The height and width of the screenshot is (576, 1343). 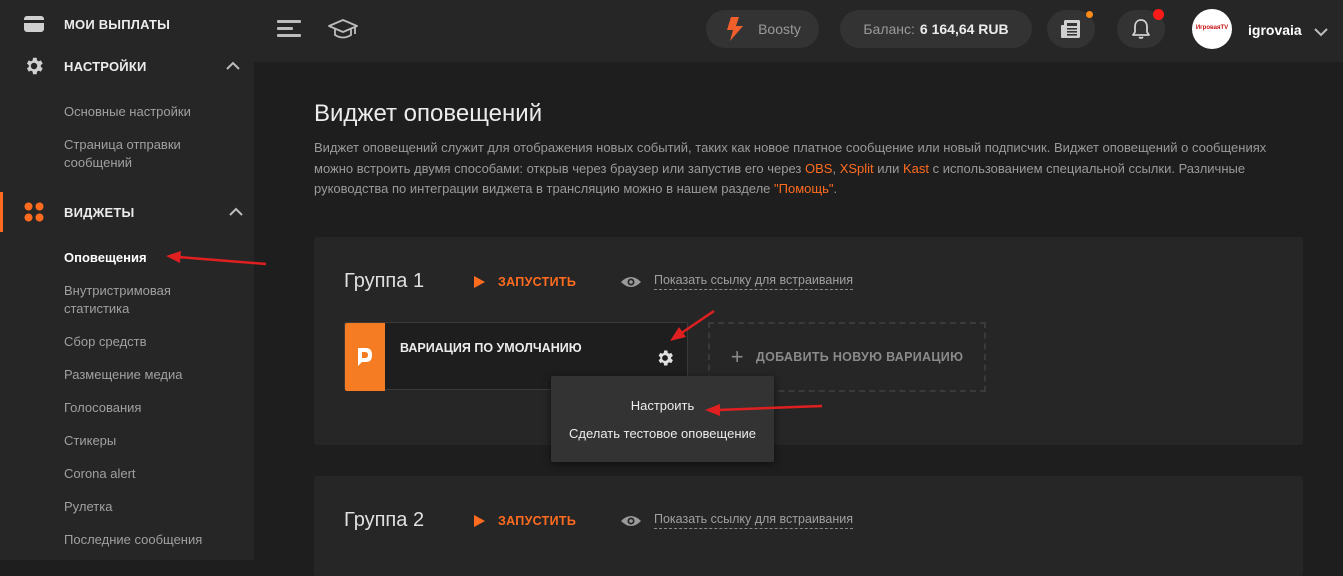 I want to click on sidebar-section-widgets: ВИДЖЕТЫ, so click(x=128, y=212).